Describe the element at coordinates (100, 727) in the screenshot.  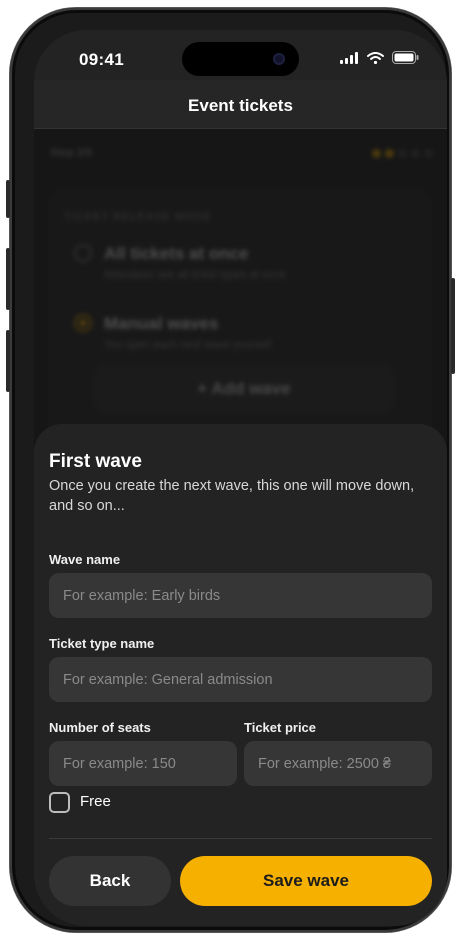
I see `seats-label: Number of seats` at that location.